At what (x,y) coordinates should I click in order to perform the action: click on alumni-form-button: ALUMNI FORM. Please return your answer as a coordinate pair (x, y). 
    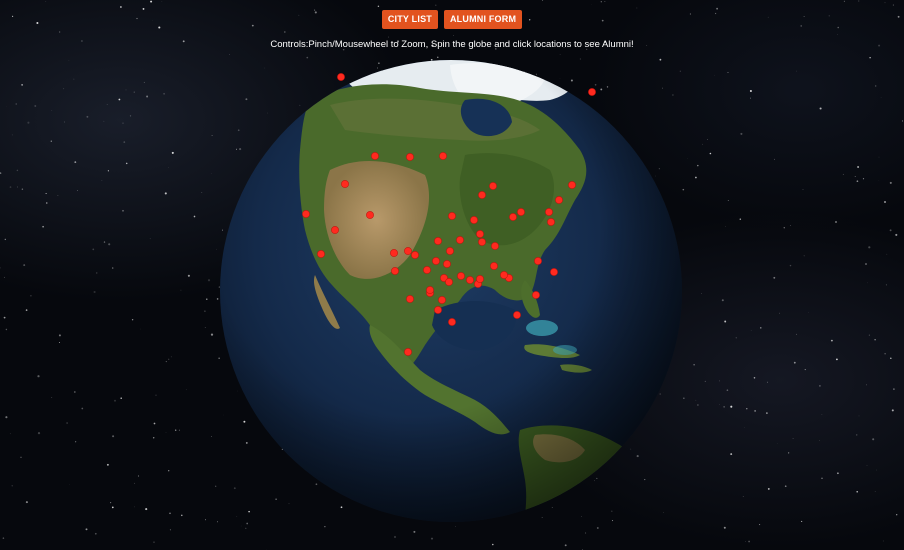
    Looking at the image, I should click on (483, 19).